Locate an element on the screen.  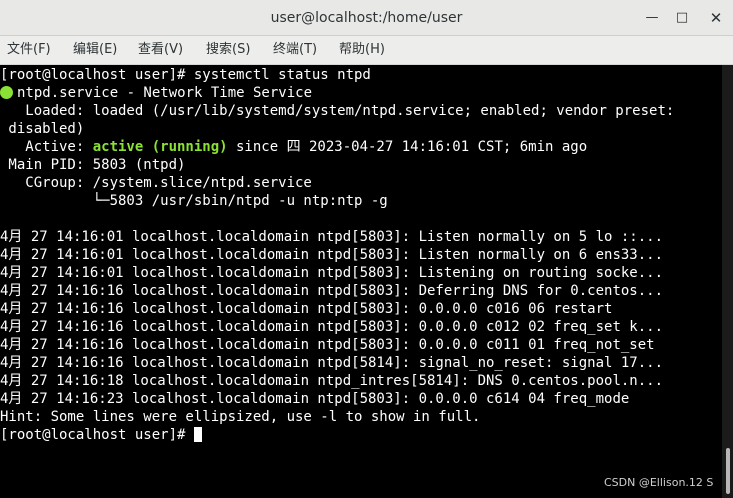
main-pid-line: Main PID: 5803 (ntpd) is located at coordinates (93, 165).